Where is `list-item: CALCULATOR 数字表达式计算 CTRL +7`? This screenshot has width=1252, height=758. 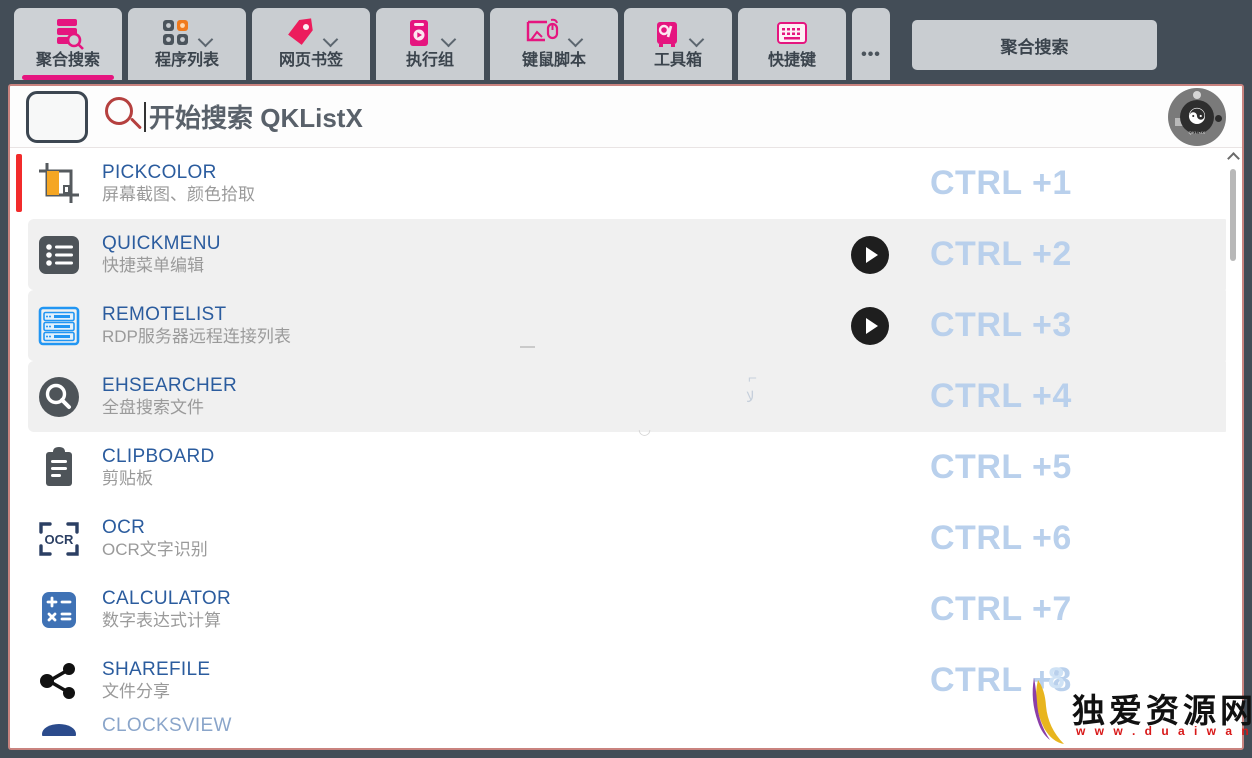
list-item: CALCULATOR 数字表达式计算 CTRL +7 is located at coordinates (629, 609).